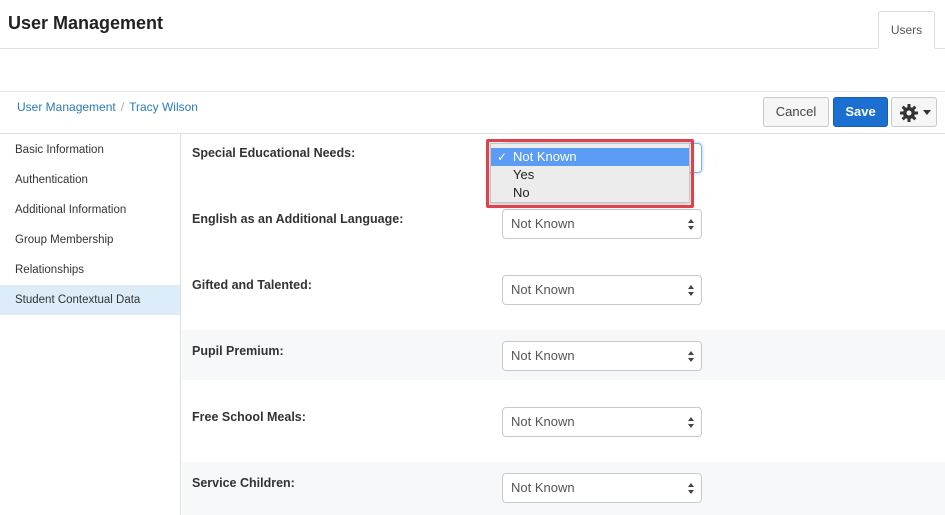  Describe the element at coordinates (66, 107) in the screenshot. I see `breadcrumb-user-management: User Management` at that location.